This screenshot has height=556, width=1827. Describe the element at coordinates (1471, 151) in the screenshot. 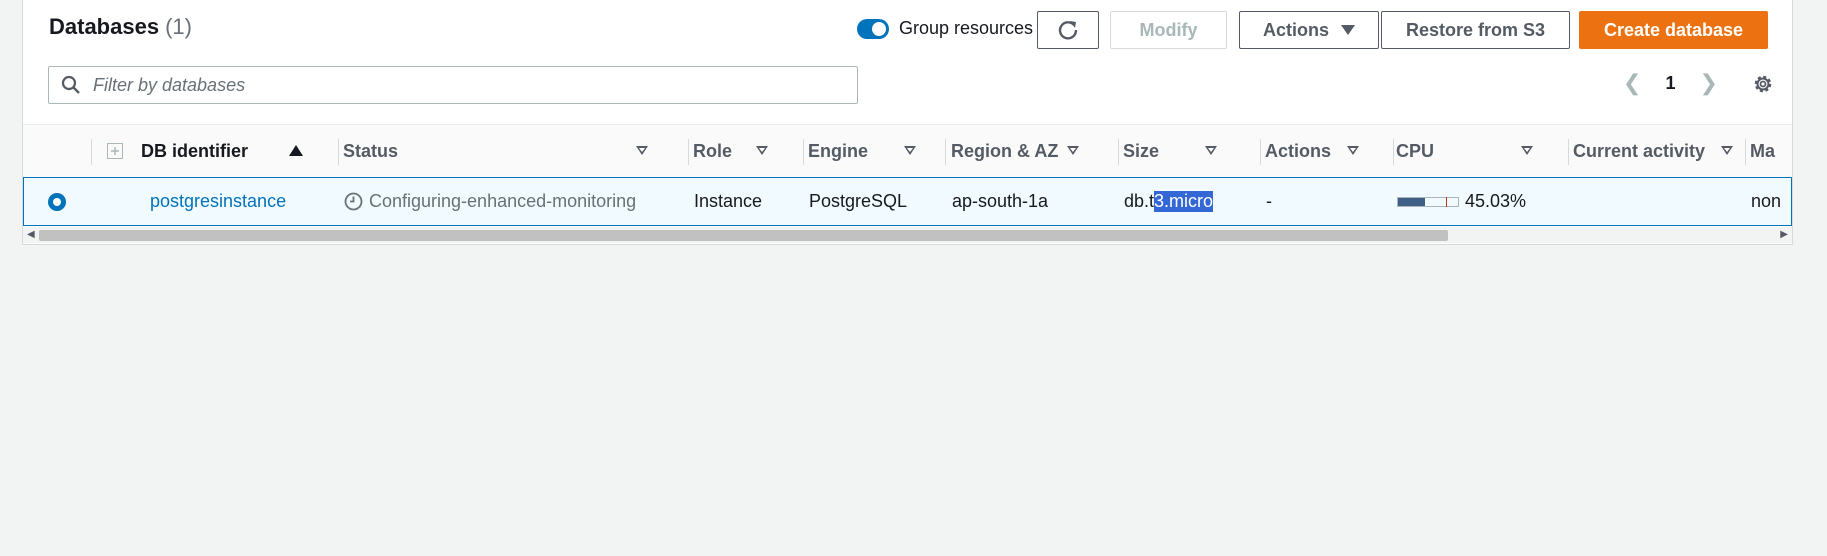

I see `column-header-cpu: CPU` at that location.